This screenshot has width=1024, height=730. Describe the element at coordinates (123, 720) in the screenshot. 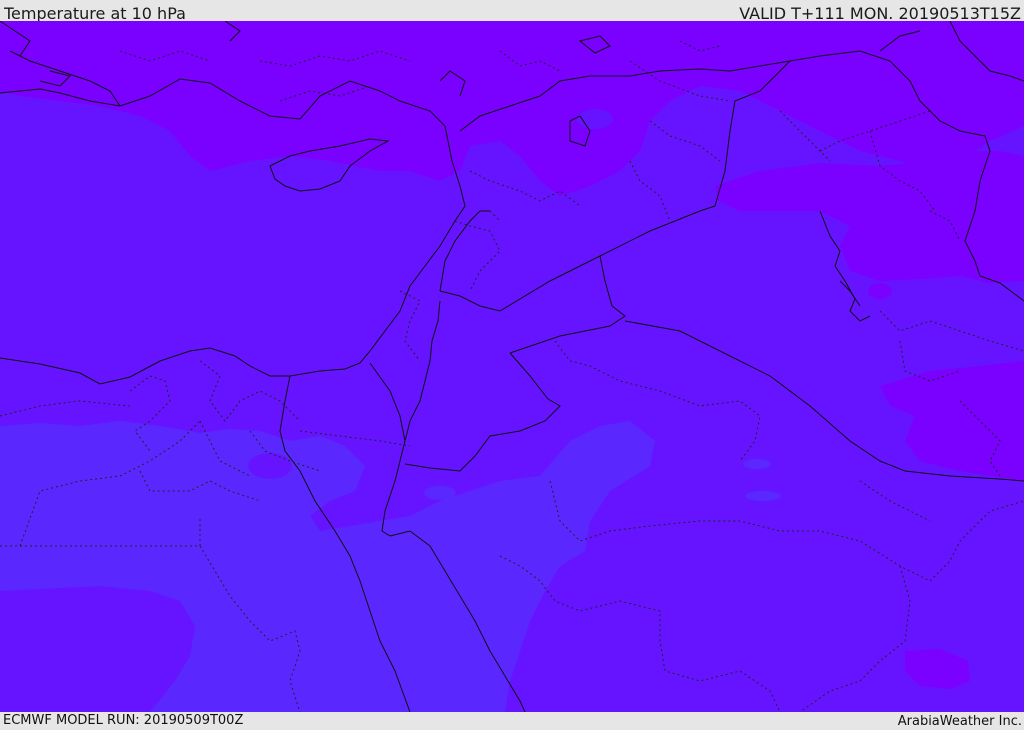

I see `model-run: ECMWF MODEL RUN: 20190509T00Z` at that location.